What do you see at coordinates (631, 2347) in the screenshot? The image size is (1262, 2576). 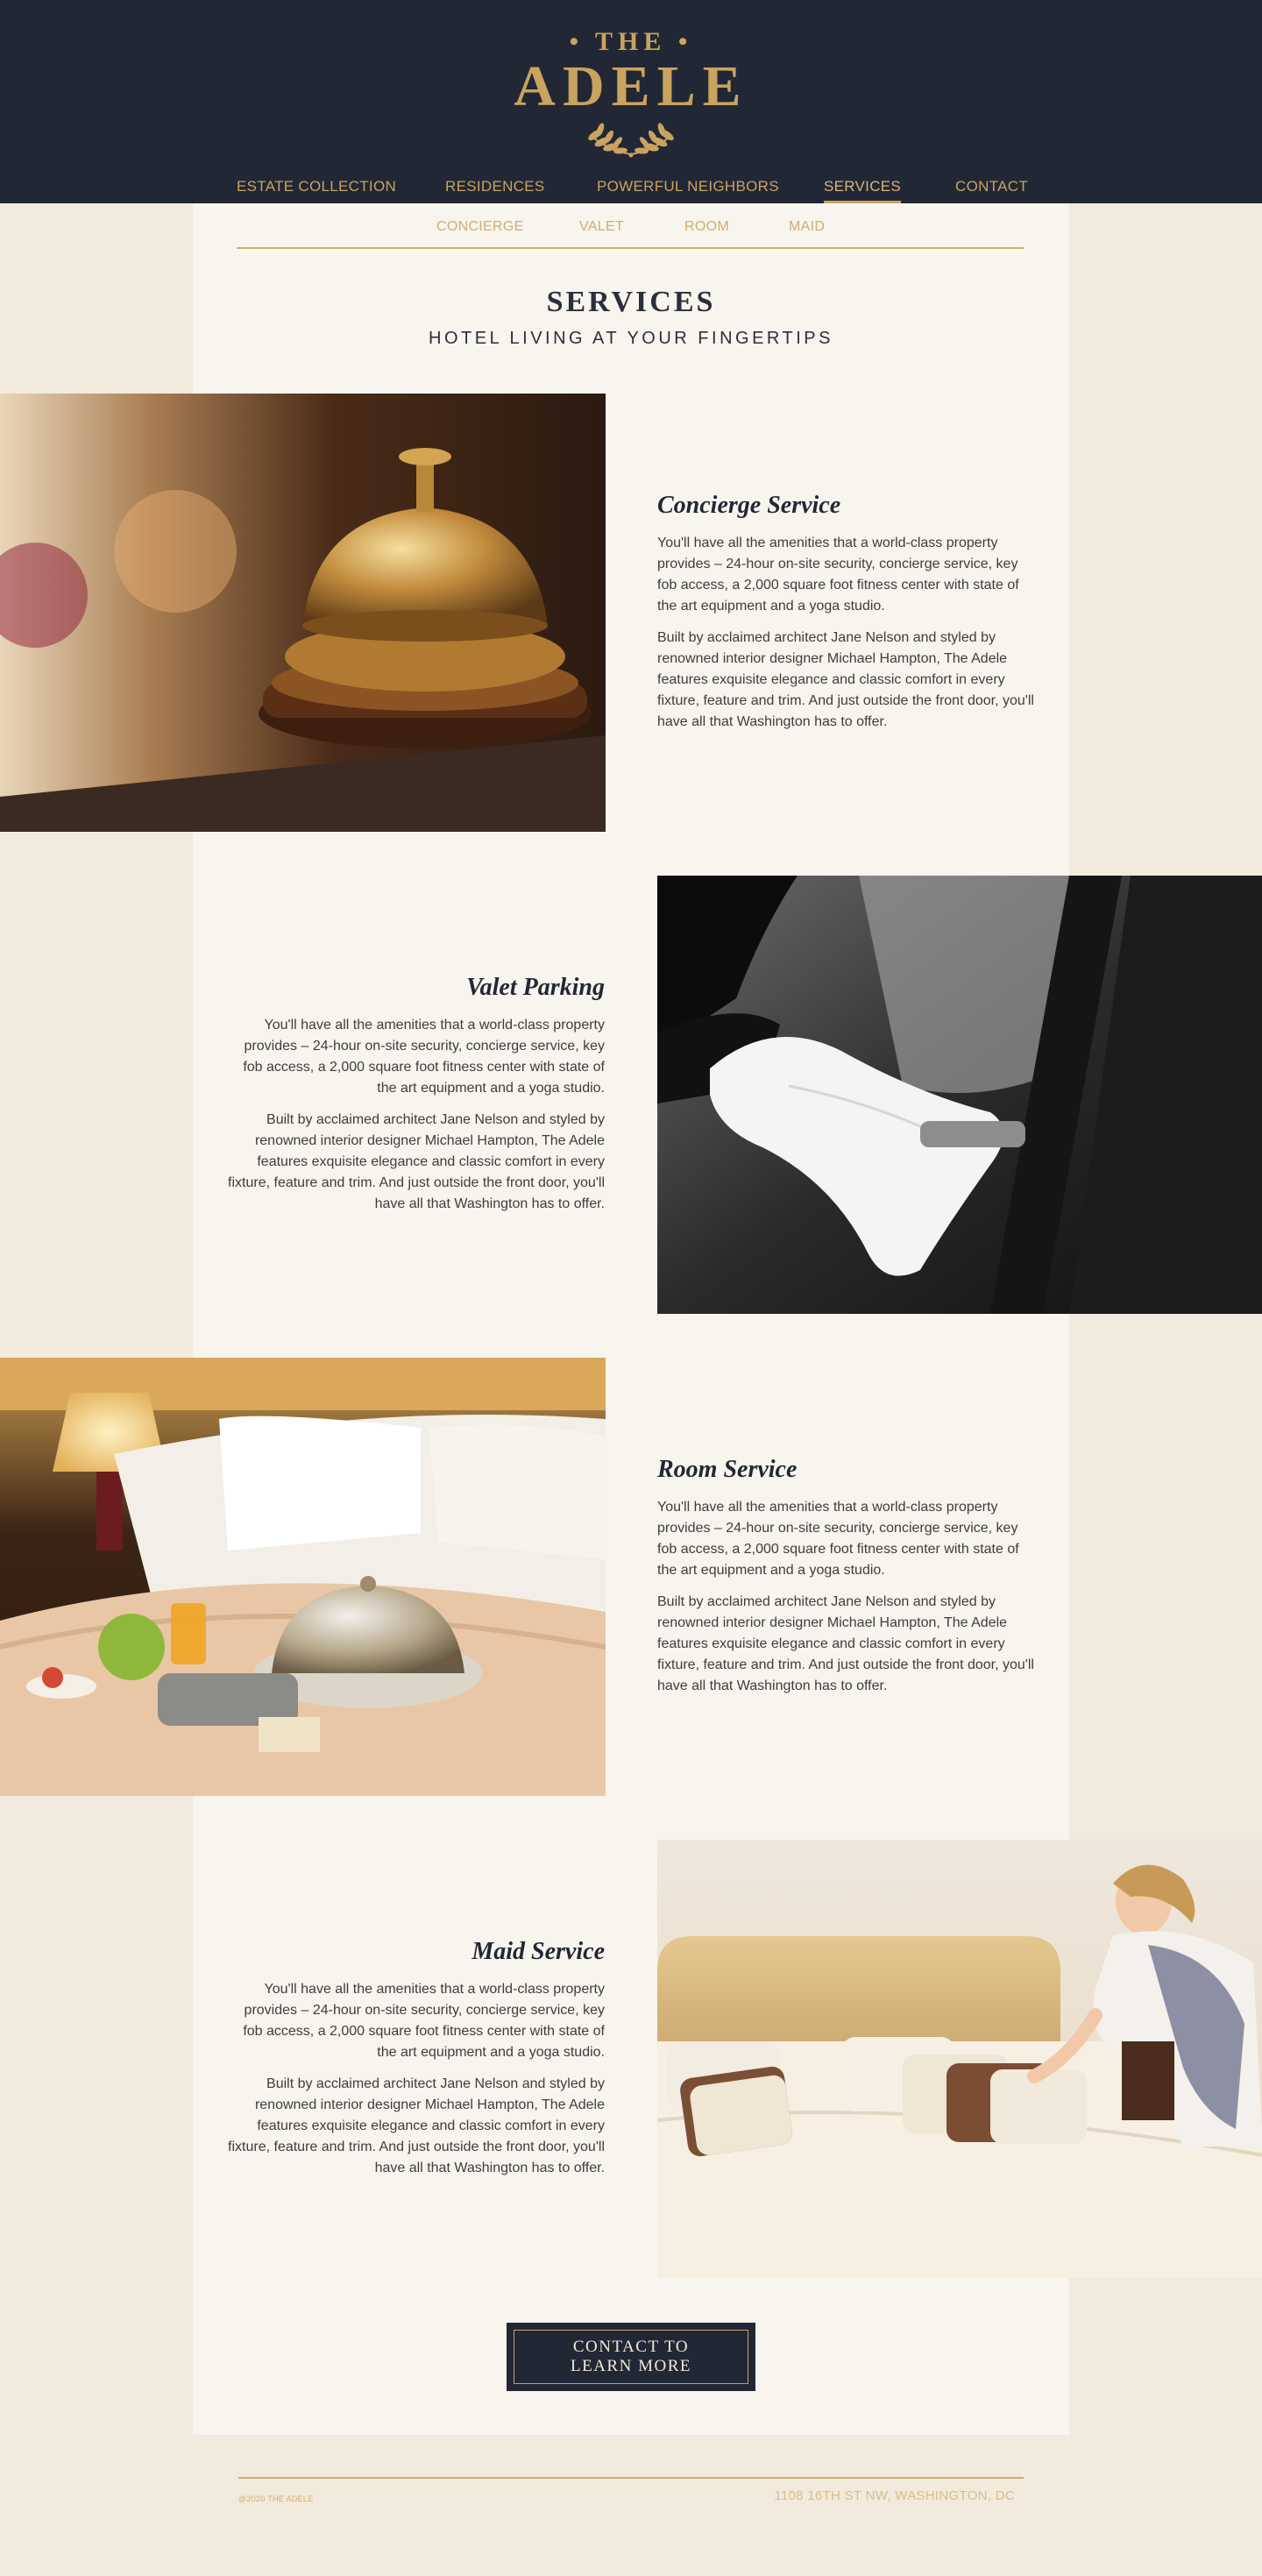 I see `cta-line-1: CONTACT TO` at bounding box center [631, 2347].